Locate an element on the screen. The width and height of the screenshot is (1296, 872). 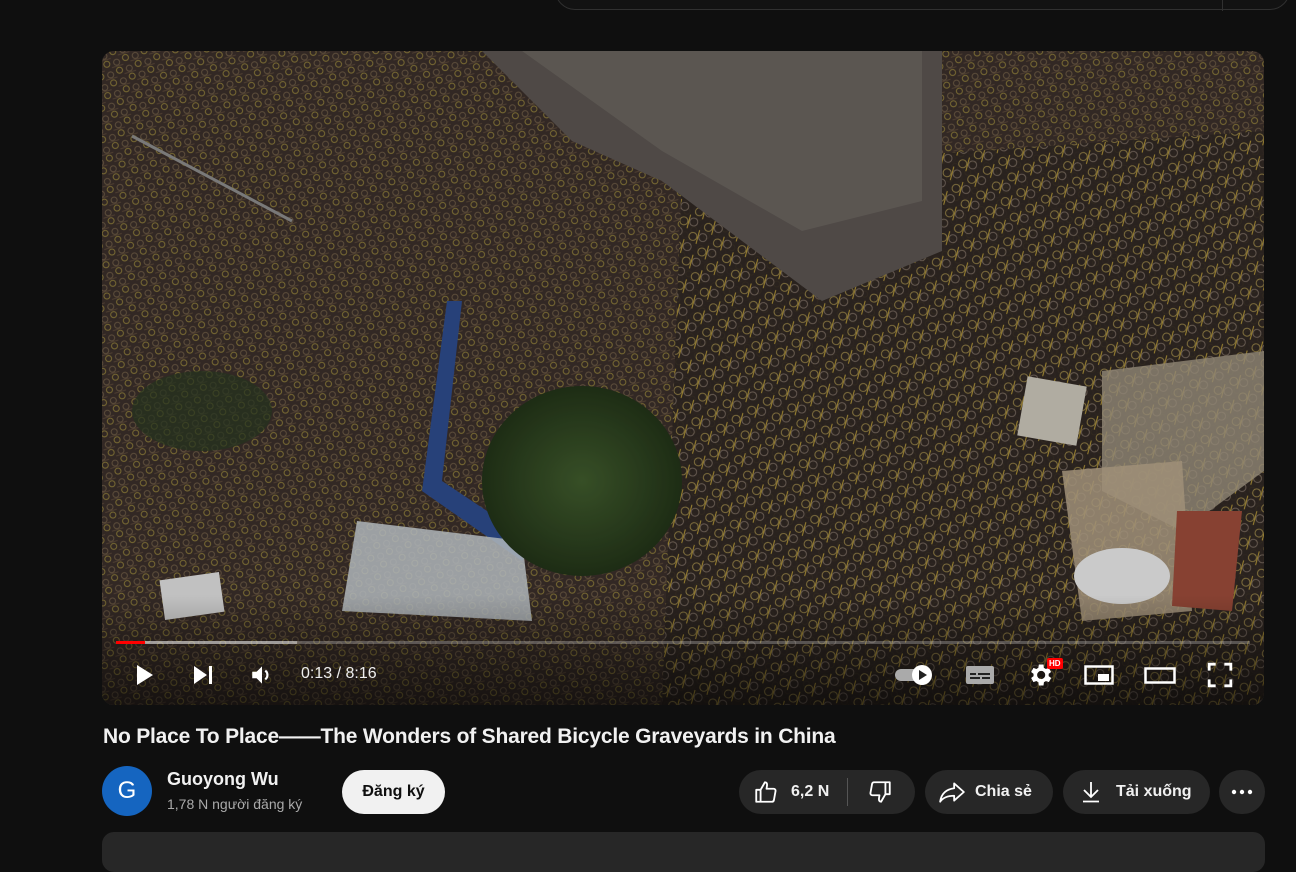
volume-icon is located at coordinates (260, 675).